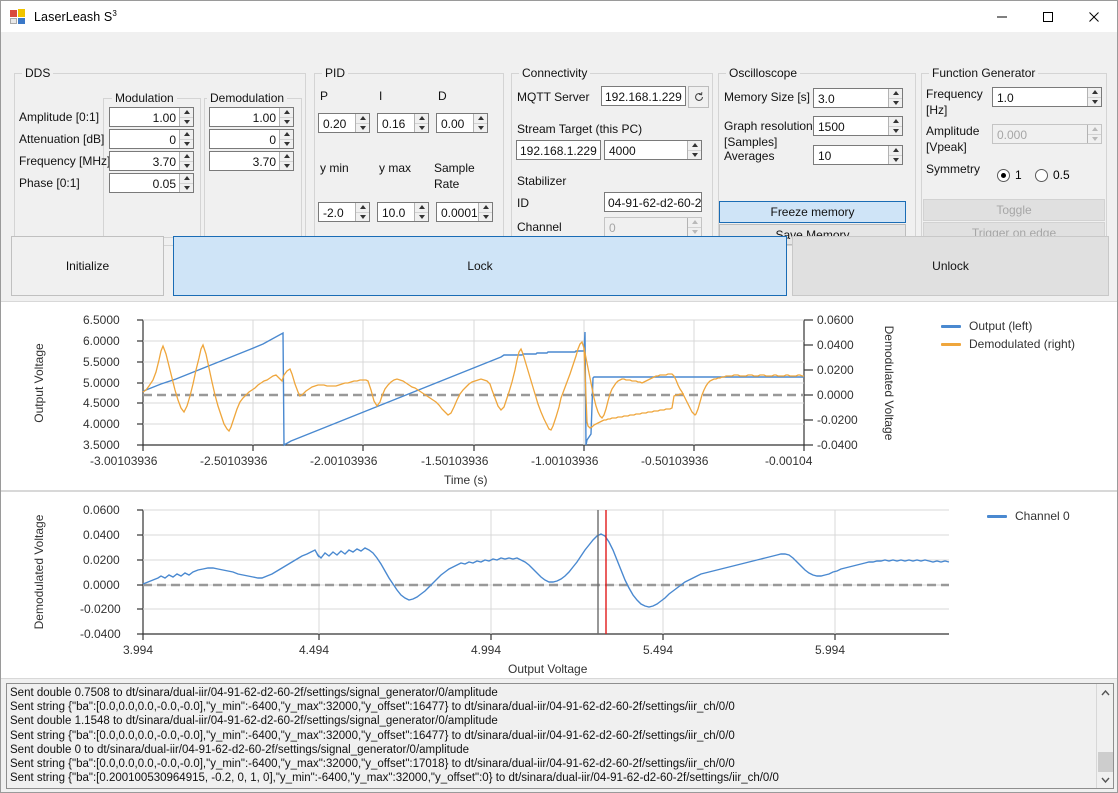  What do you see at coordinates (1048, 16) in the screenshot?
I see `maximize-button` at bounding box center [1048, 16].